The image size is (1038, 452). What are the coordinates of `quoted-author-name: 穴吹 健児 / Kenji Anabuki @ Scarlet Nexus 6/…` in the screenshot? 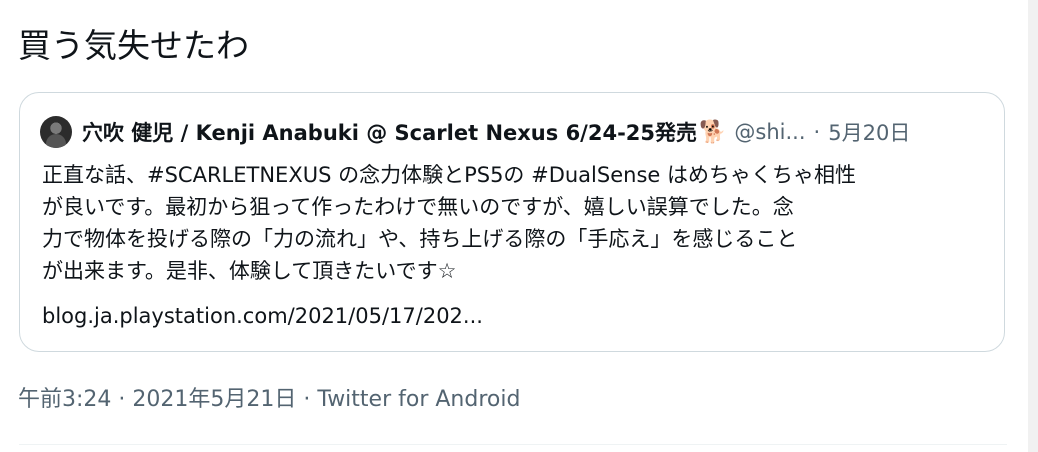 It's located at (389, 132).